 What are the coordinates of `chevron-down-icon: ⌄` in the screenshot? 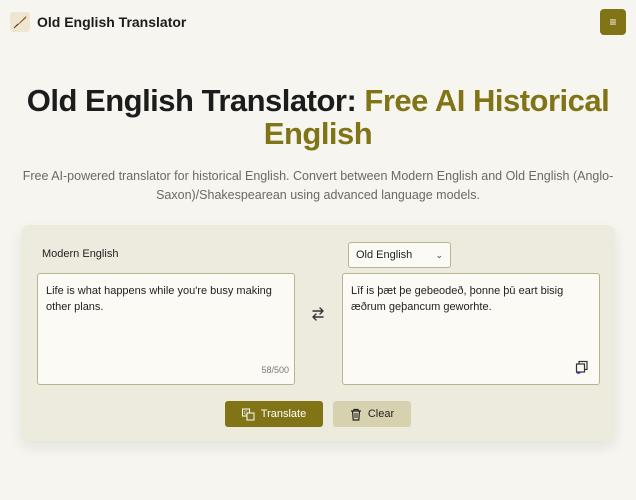 It's located at (439, 254).